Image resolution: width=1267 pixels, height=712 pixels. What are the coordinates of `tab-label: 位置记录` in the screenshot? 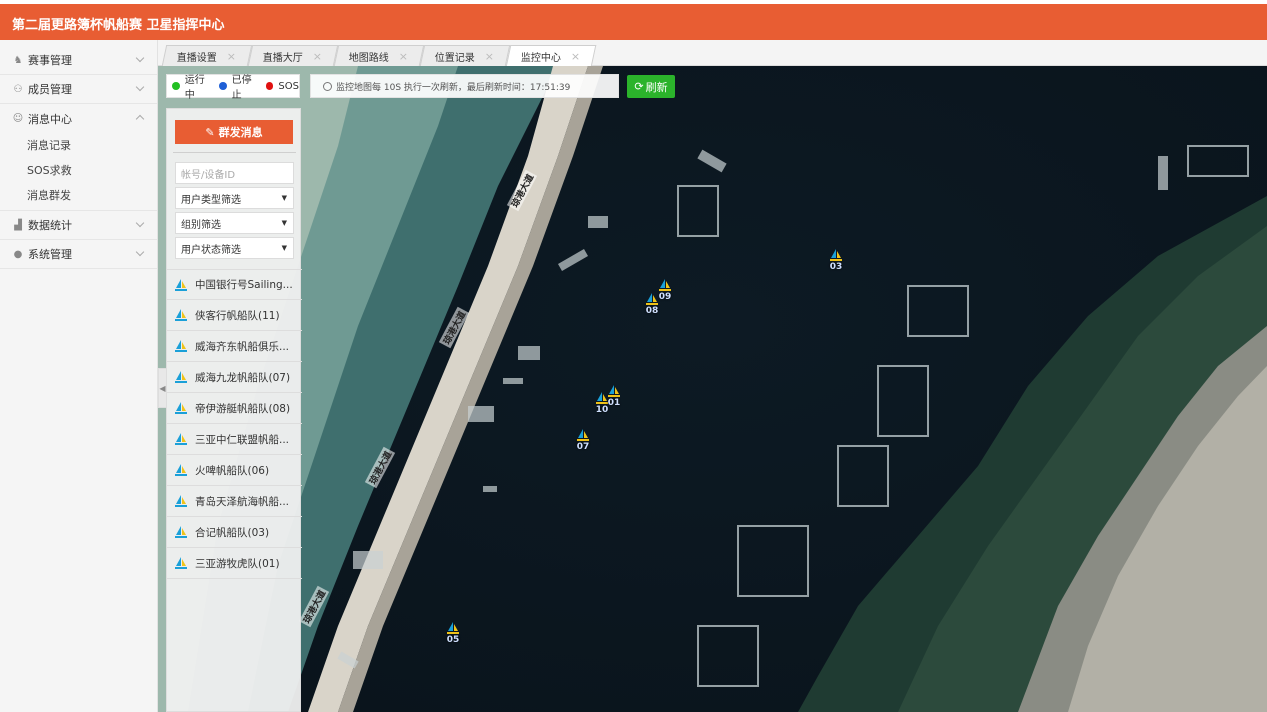 It's located at (455, 58).